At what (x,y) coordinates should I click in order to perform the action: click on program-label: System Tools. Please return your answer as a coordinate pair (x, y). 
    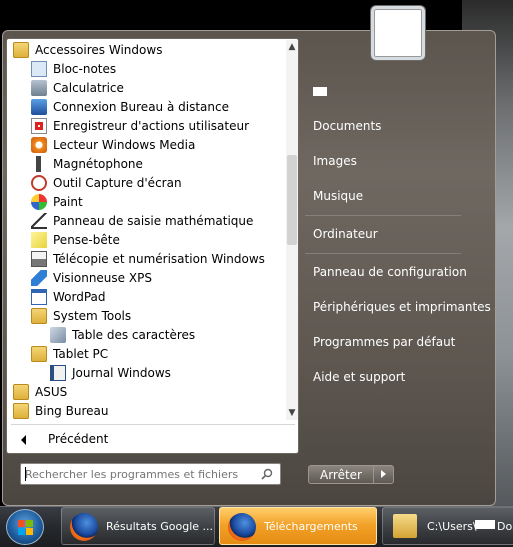
    Looking at the image, I should click on (92, 316).